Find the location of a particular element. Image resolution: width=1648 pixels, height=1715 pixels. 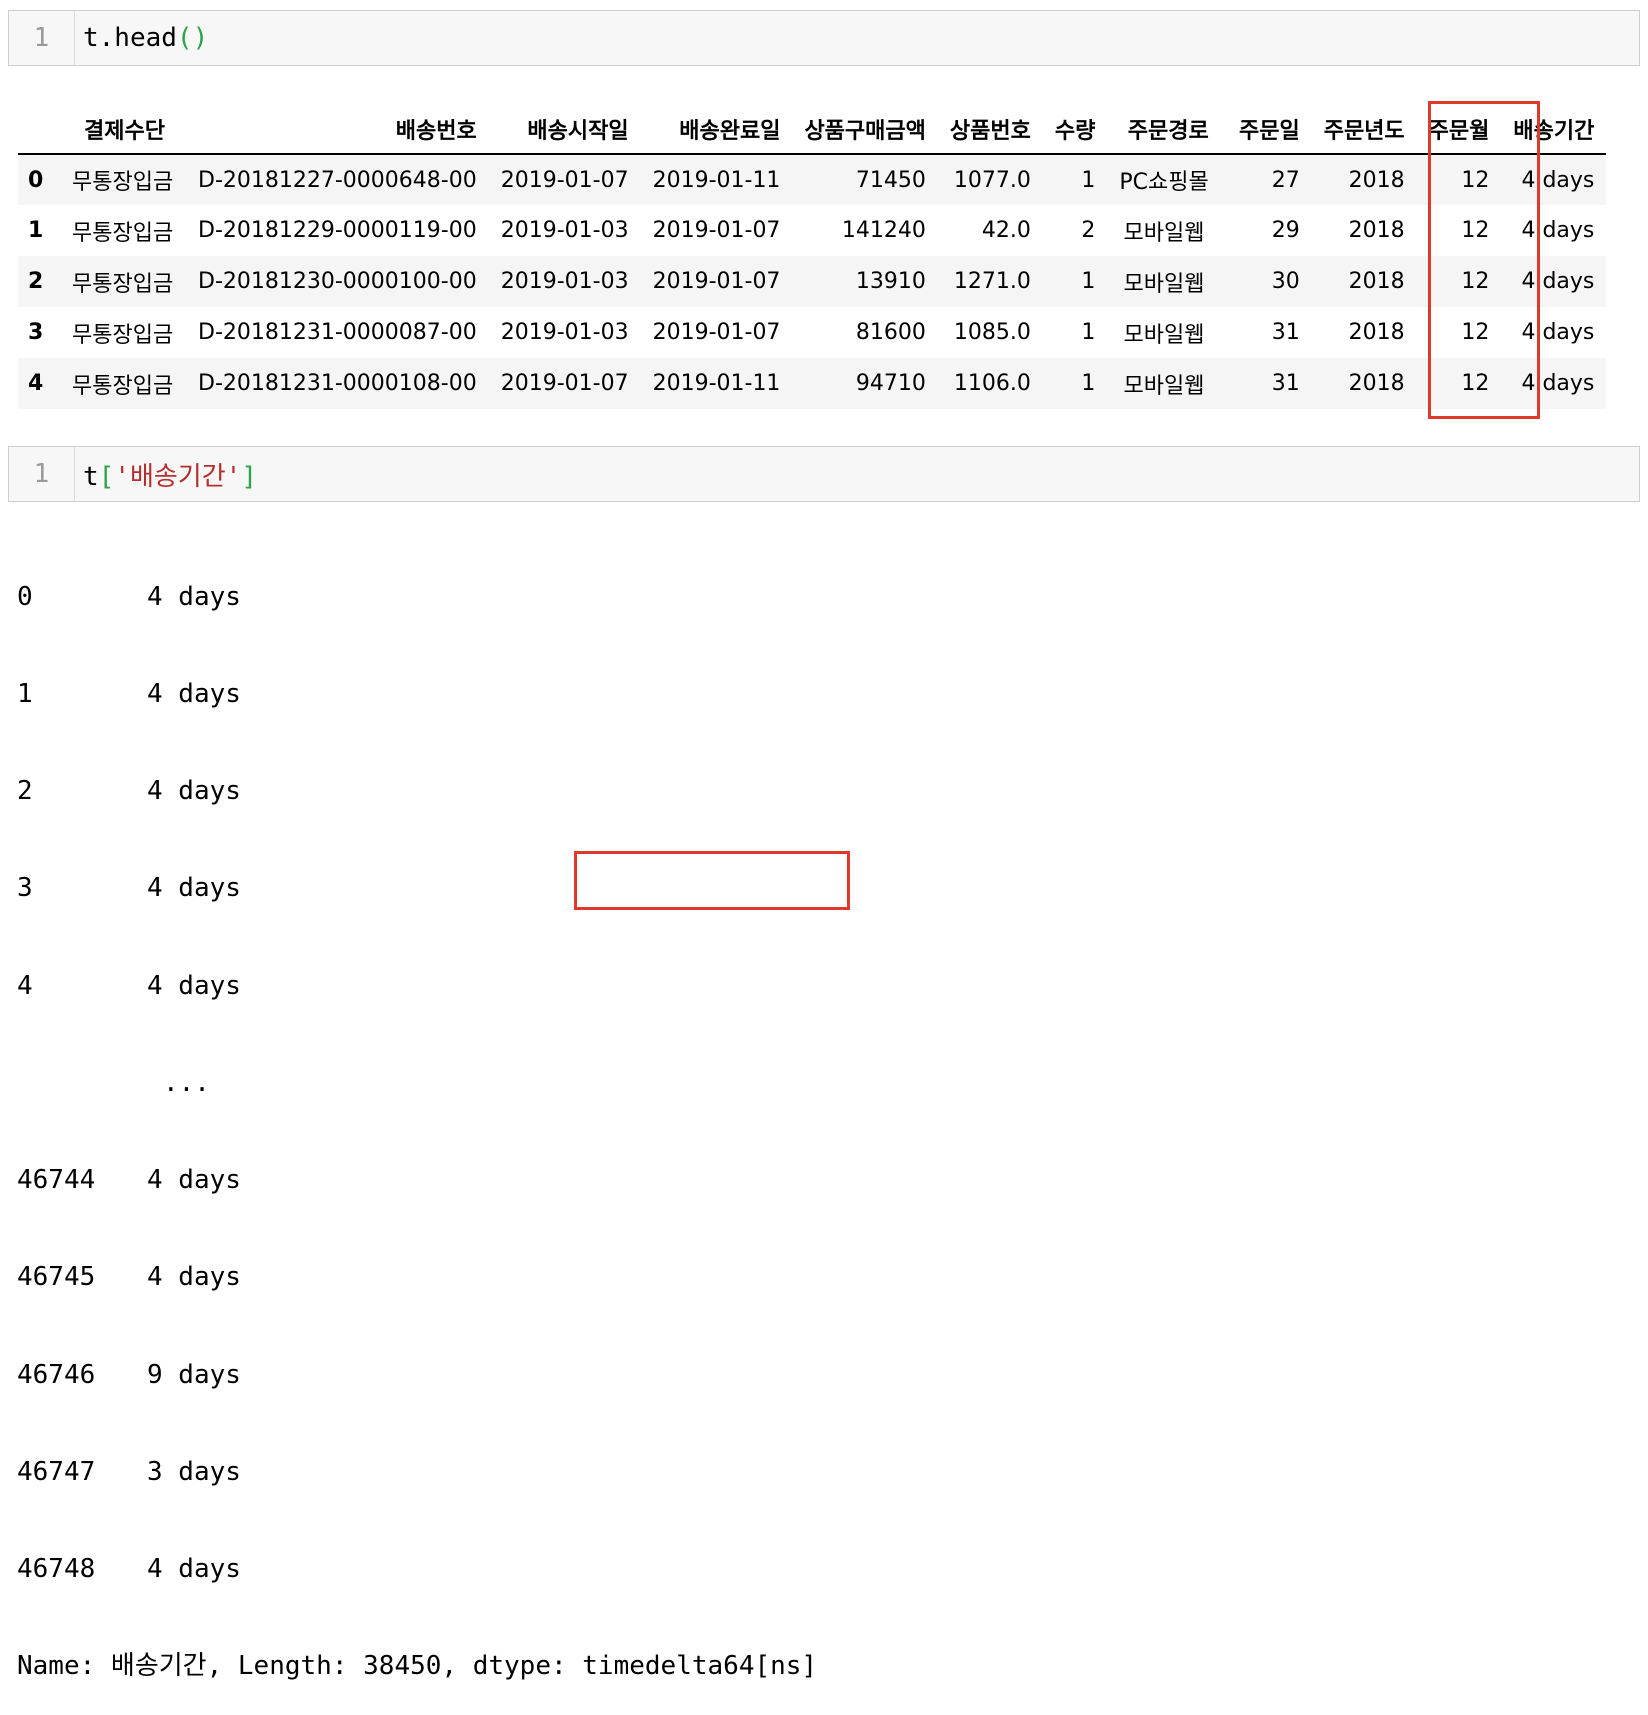

table-cell: PC쇼핑몰 is located at coordinates (1164, 182).